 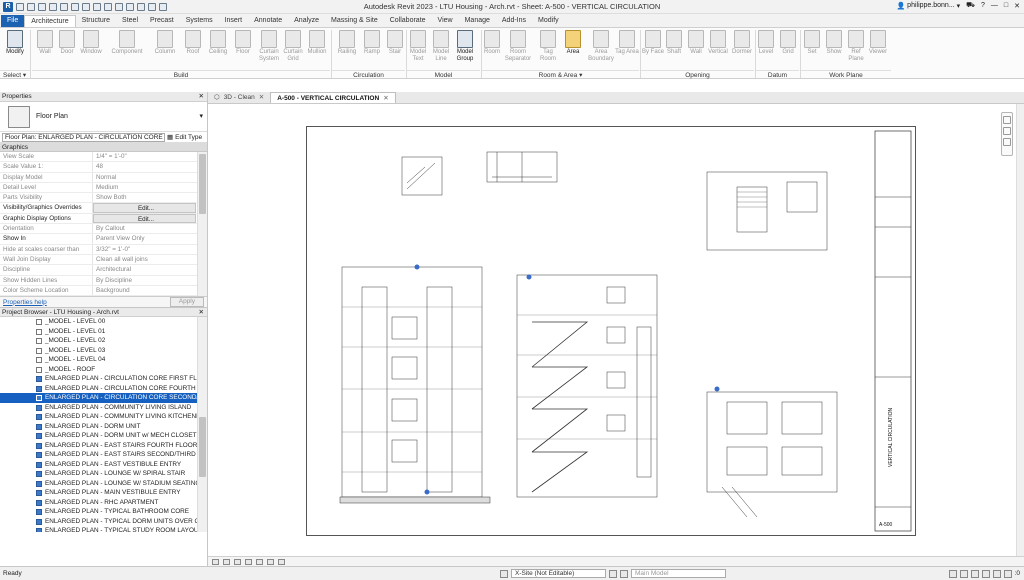 What do you see at coordinates (1007, 120) in the screenshot?
I see `view-cube-icon` at bounding box center [1007, 120].